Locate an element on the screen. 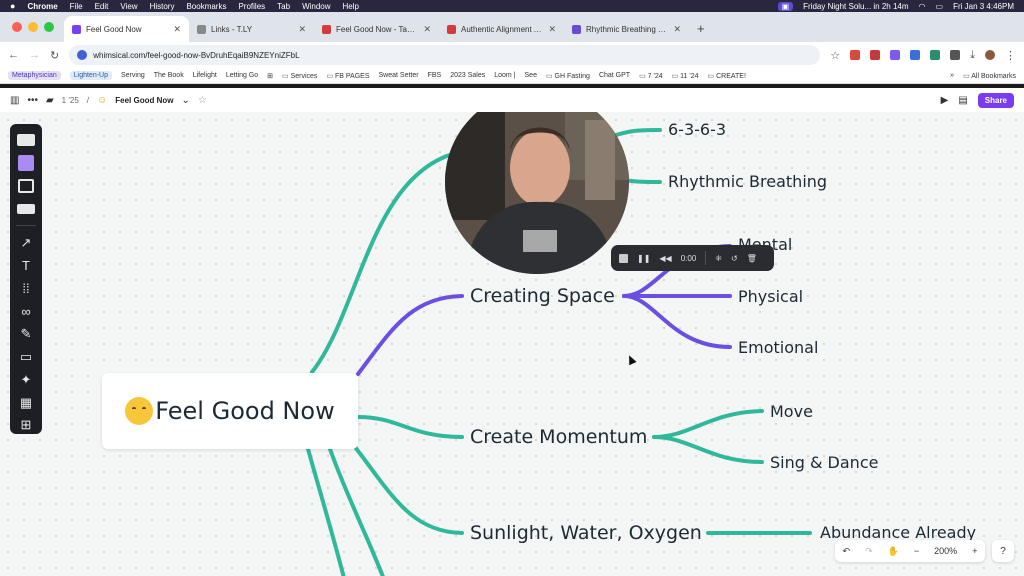 The image size is (1024, 576). add-icon: ⊞ is located at coordinates (26, 425).